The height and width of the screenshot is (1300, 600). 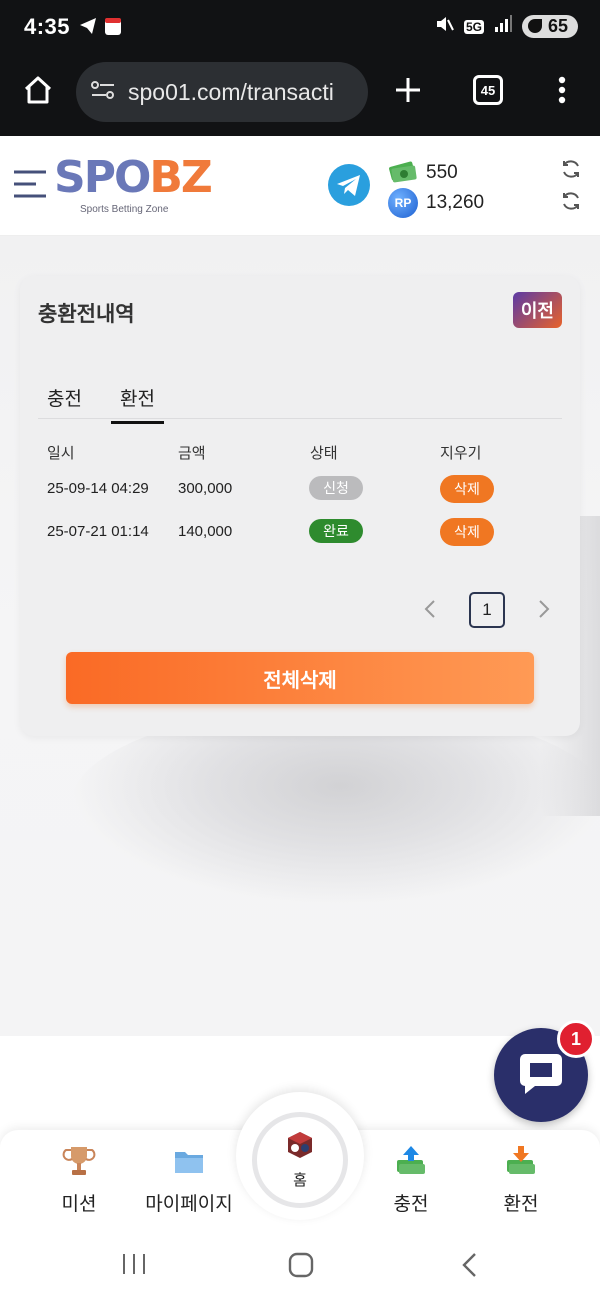 I want to click on telegram-icon, so click(x=349, y=187).